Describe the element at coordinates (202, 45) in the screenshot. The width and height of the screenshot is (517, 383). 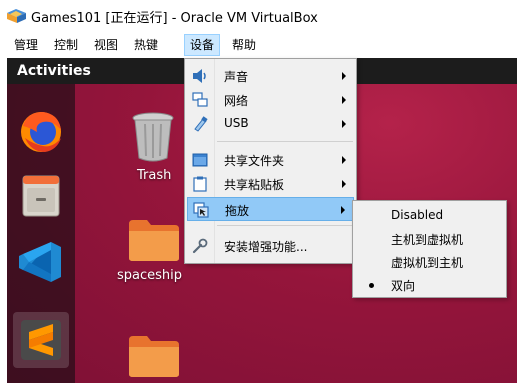
I see `menu-devices: 设备` at that location.